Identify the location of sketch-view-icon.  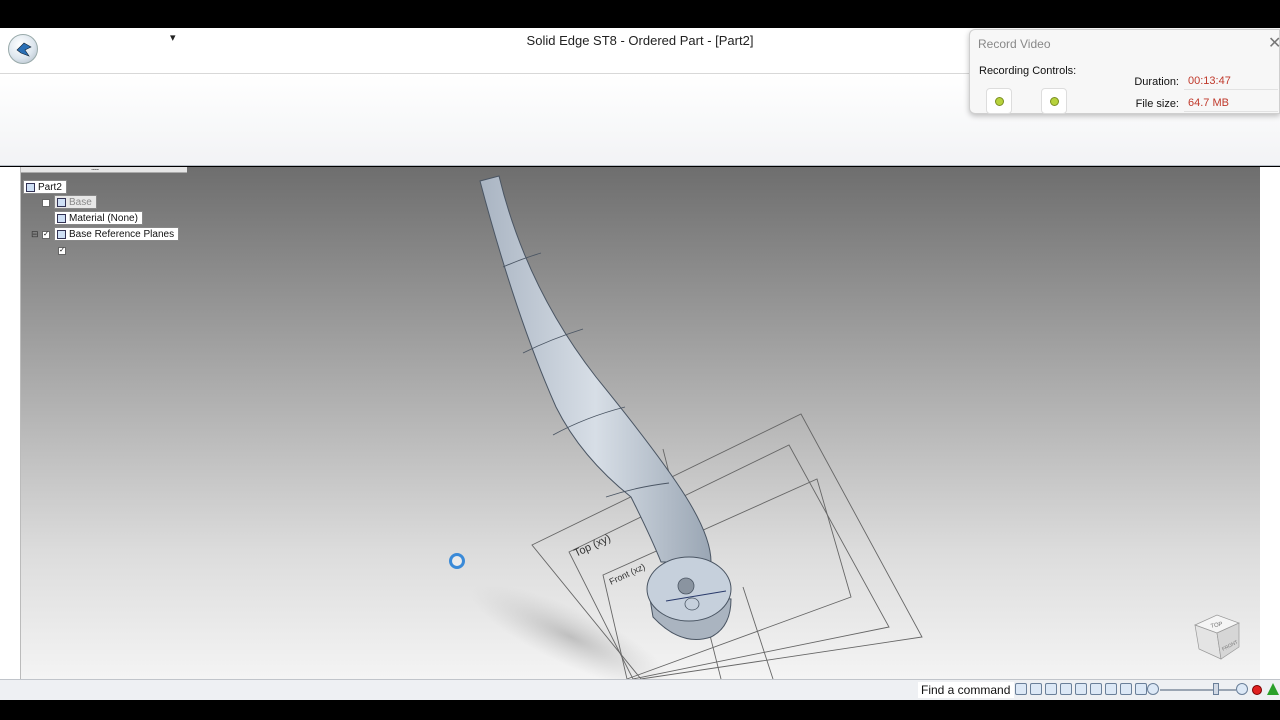
(1081, 689).